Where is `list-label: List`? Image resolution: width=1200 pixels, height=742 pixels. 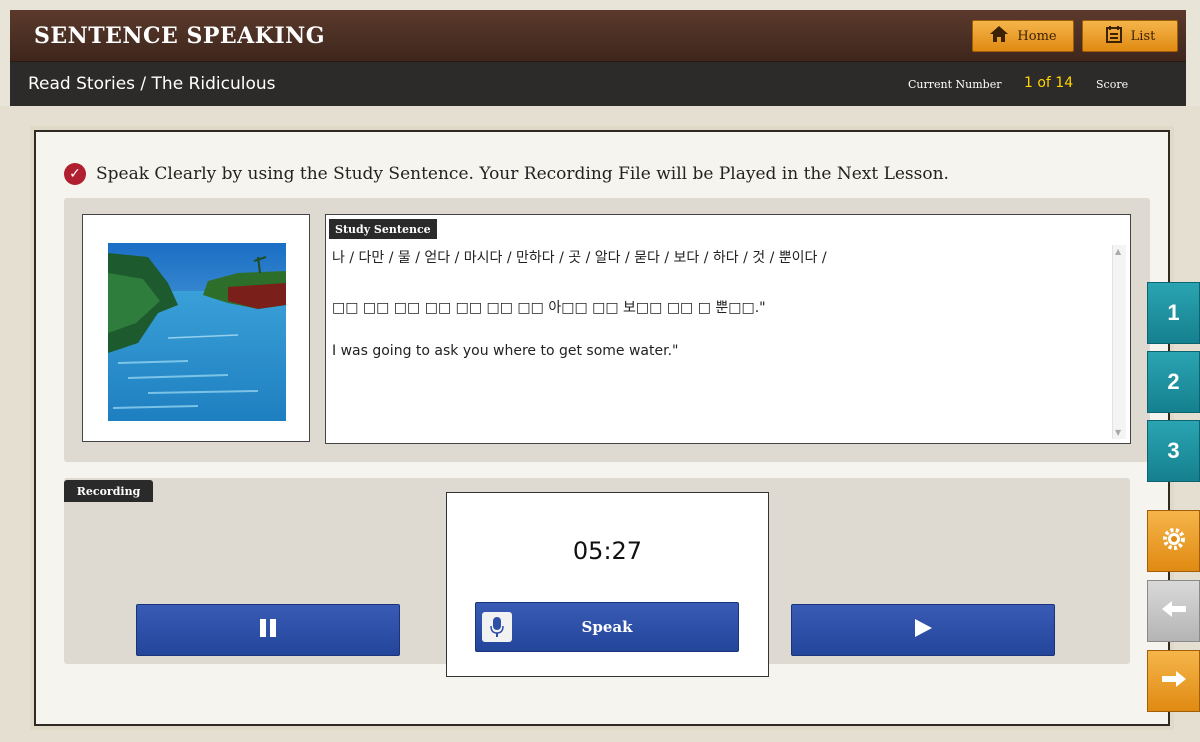
list-label: List is located at coordinates (1143, 36).